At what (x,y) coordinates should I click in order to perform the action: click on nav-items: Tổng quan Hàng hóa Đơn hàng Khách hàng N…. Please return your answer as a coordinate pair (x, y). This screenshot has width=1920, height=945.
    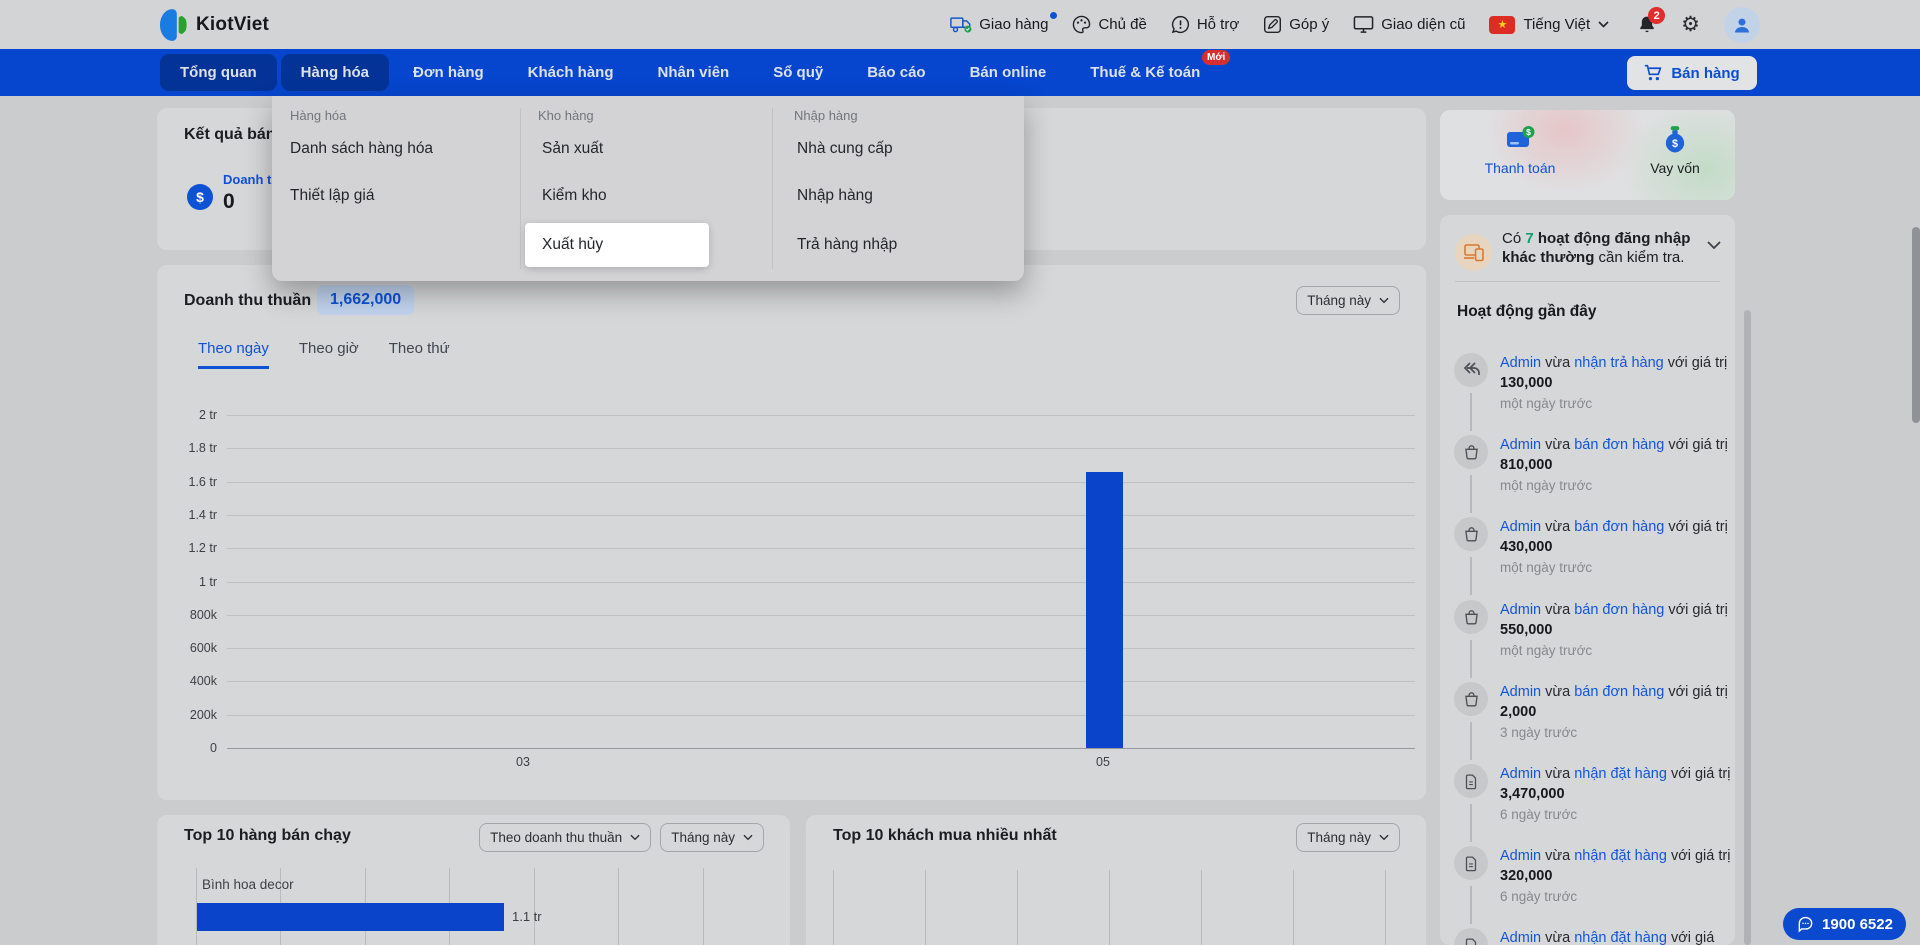
    Looking at the image, I should click on (694, 72).